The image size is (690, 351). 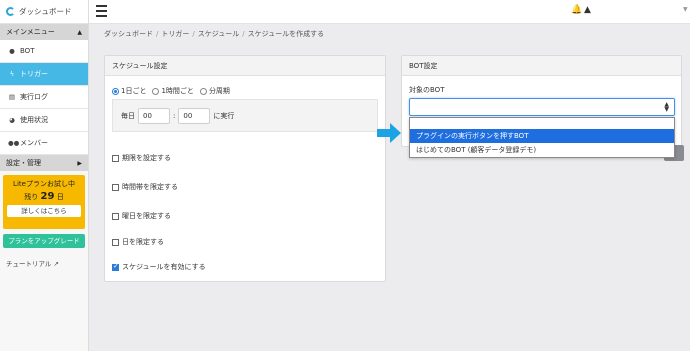 I want to click on breadcrumb: ダッシュボード / トリガー / スケジュール / スケジュールを作成する, so click(x=214, y=34).